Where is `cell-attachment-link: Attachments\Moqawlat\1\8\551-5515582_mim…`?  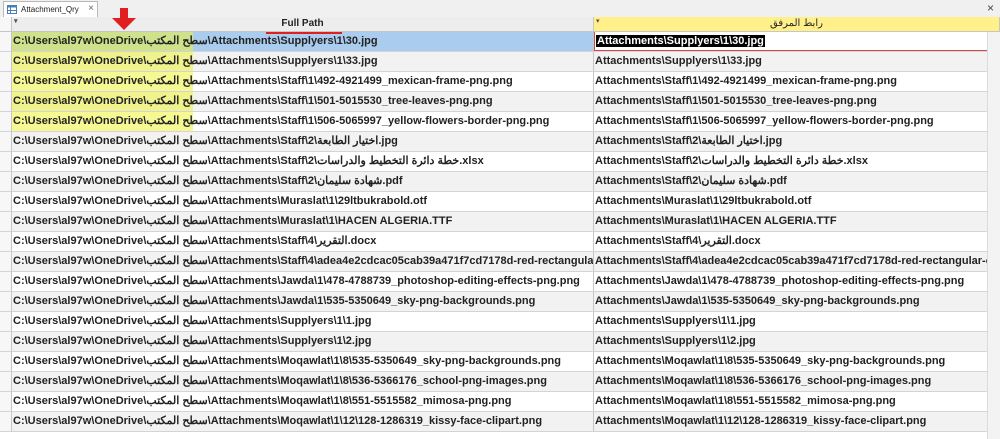
cell-attachment-link: Attachments\Moqawlat\1\8\551-5515582_mim… is located at coordinates (797, 401).